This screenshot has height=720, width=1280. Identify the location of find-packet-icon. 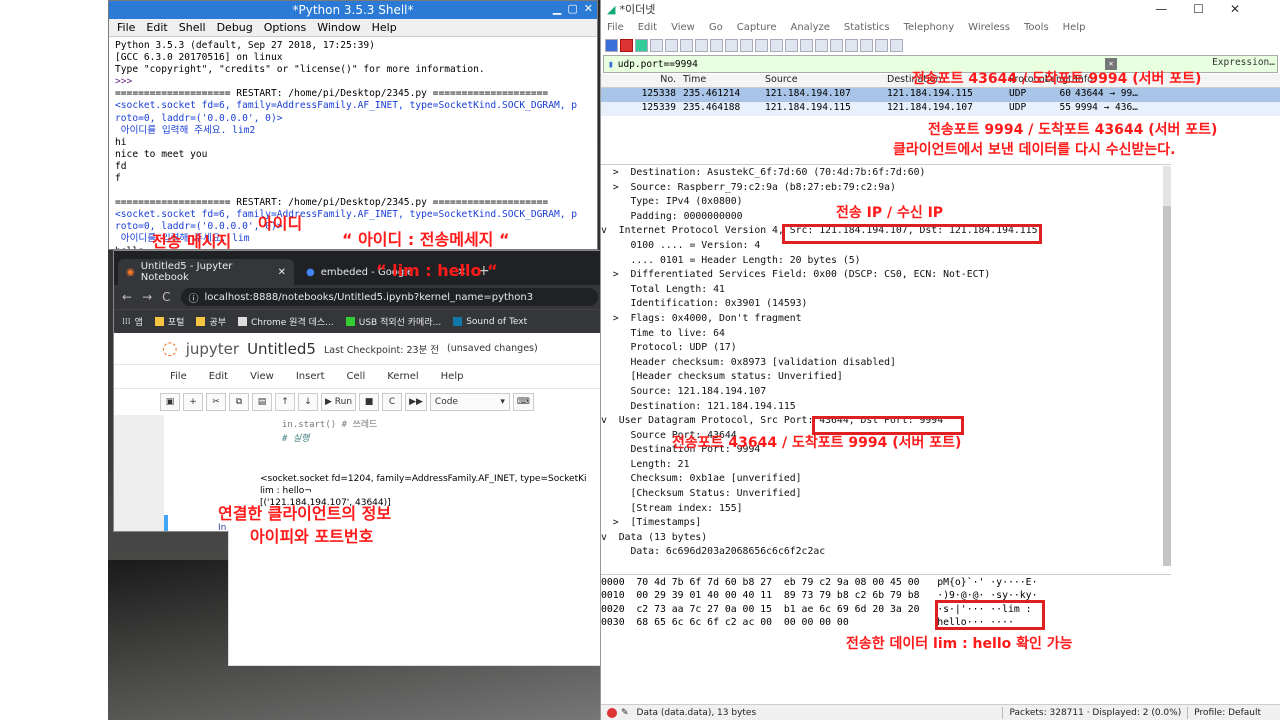
(731, 45).